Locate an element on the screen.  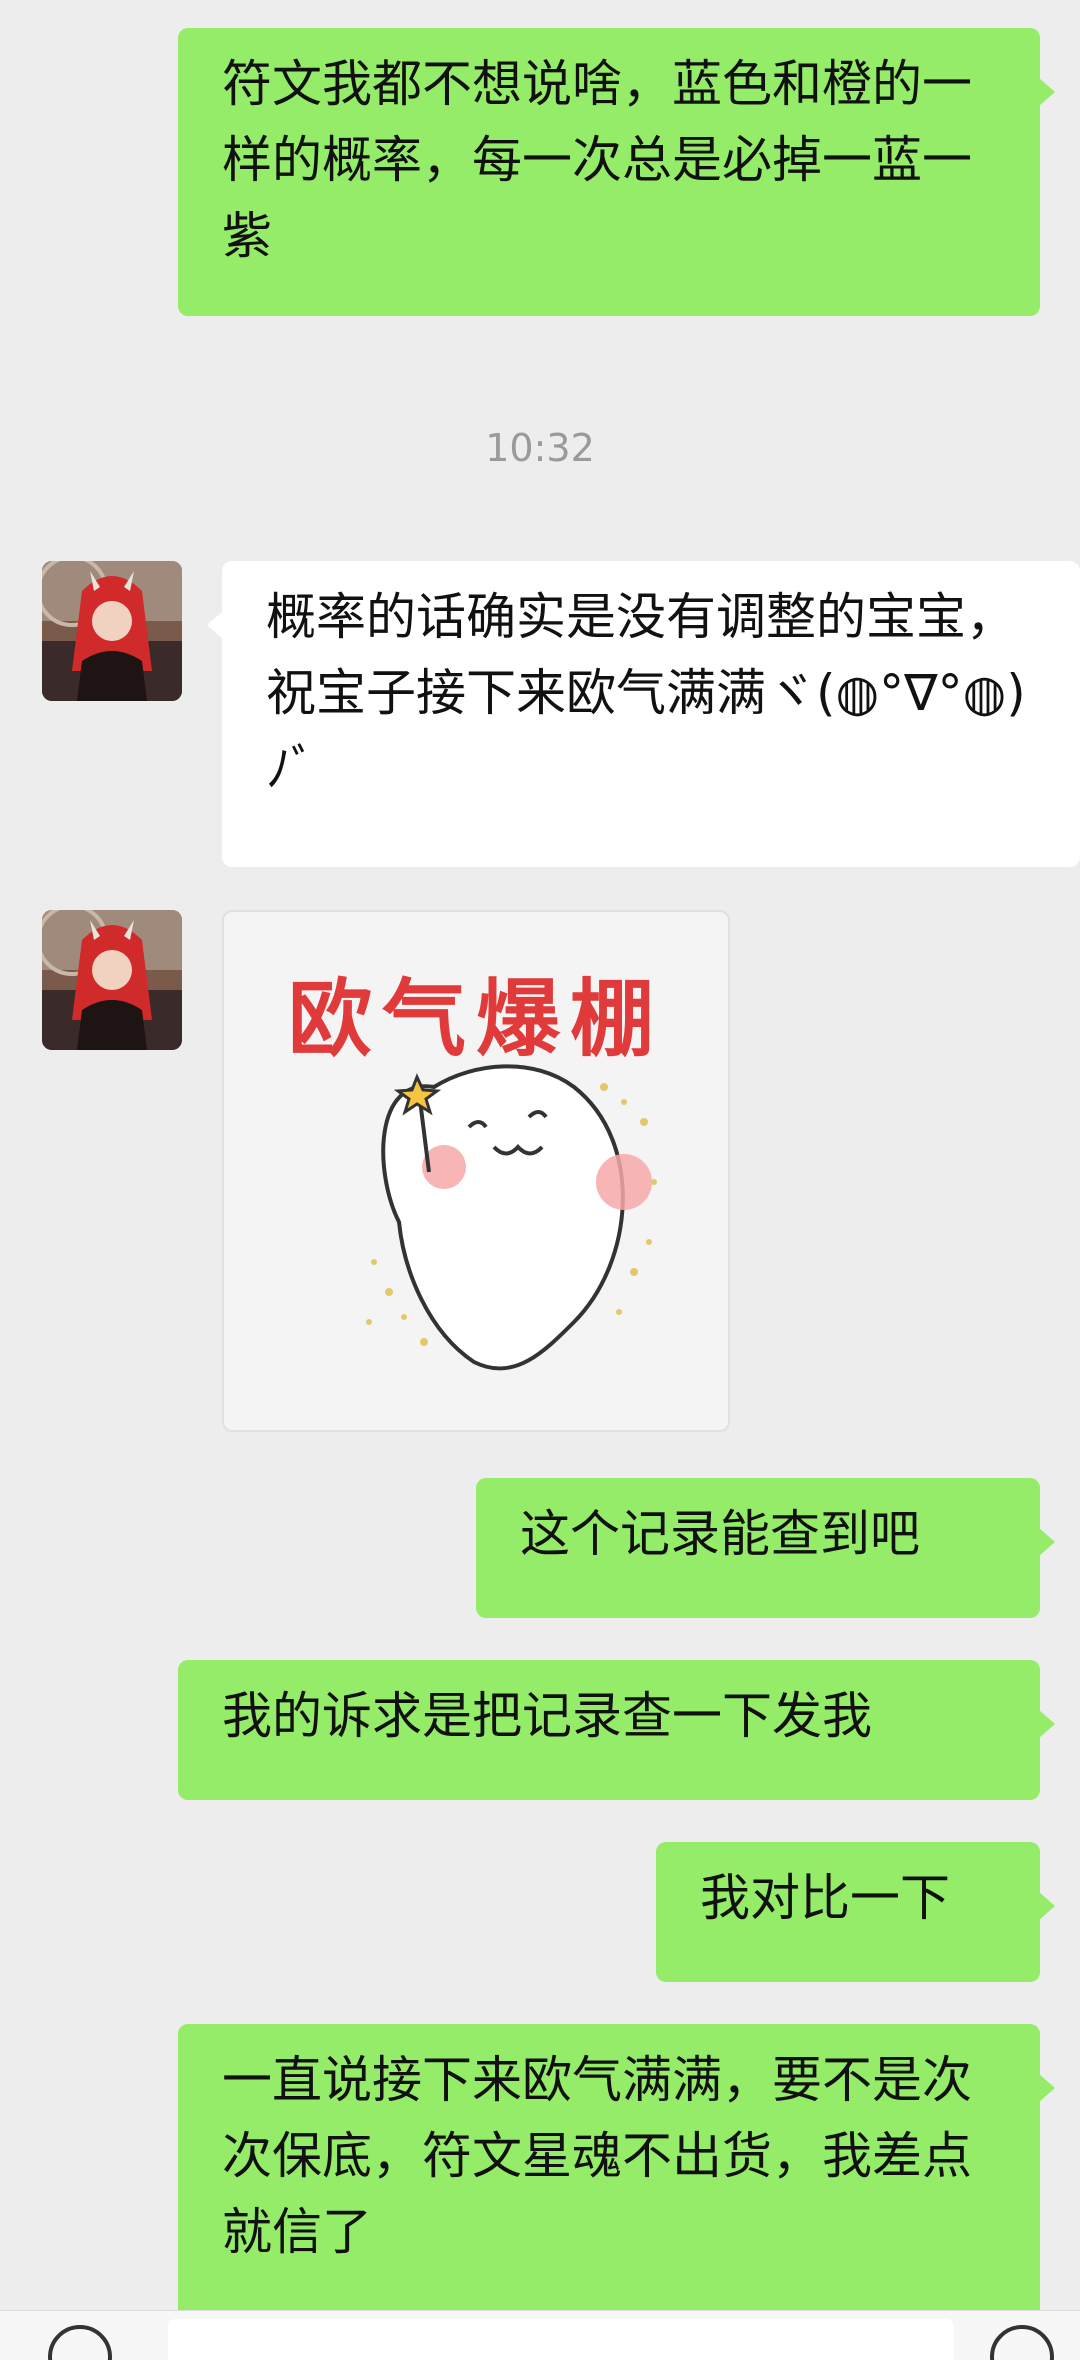
message-bubble-sent: 这个记录能查到吧 is located at coordinates (765, 1548).